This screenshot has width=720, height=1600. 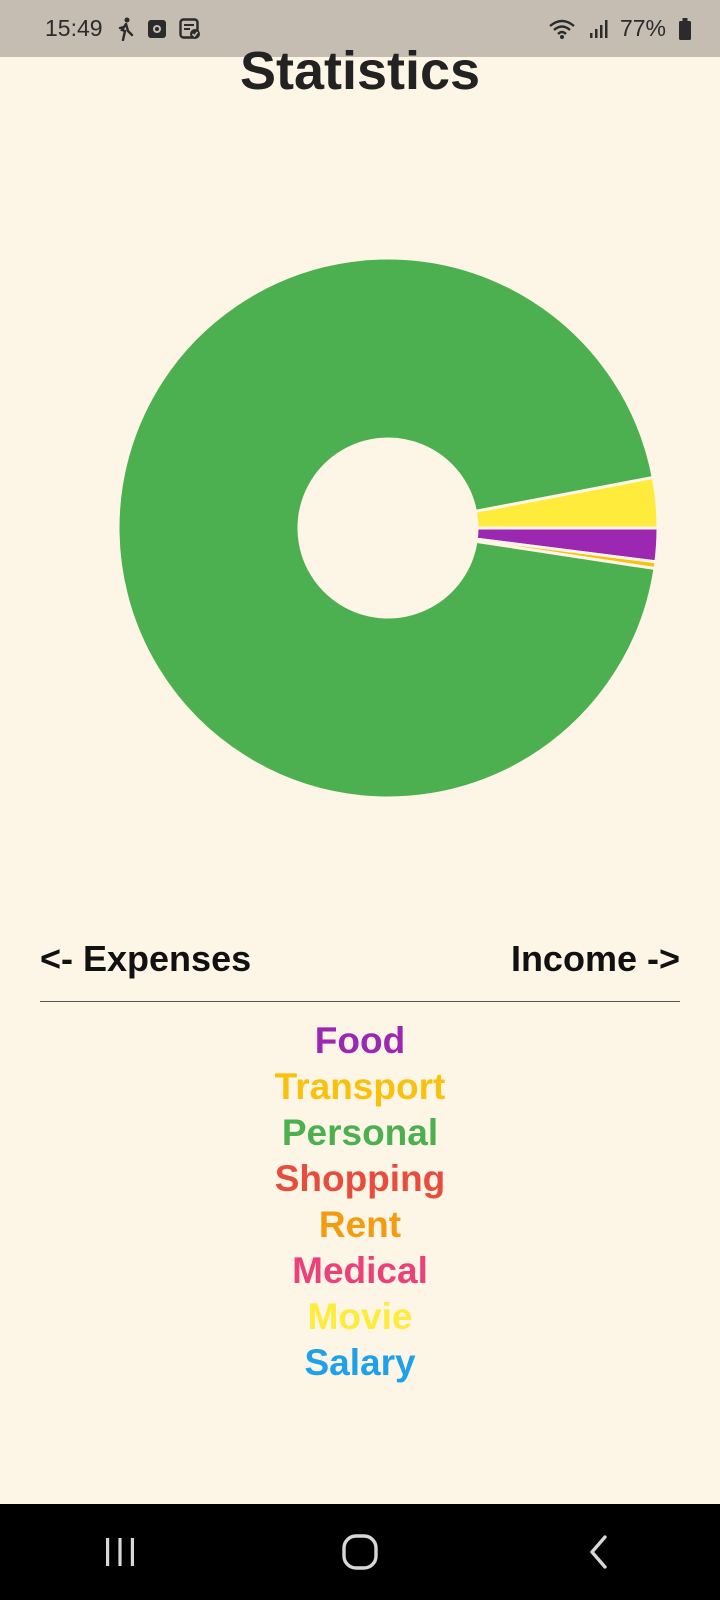 I want to click on legend-item-movie: Movie, so click(x=360, y=1316).